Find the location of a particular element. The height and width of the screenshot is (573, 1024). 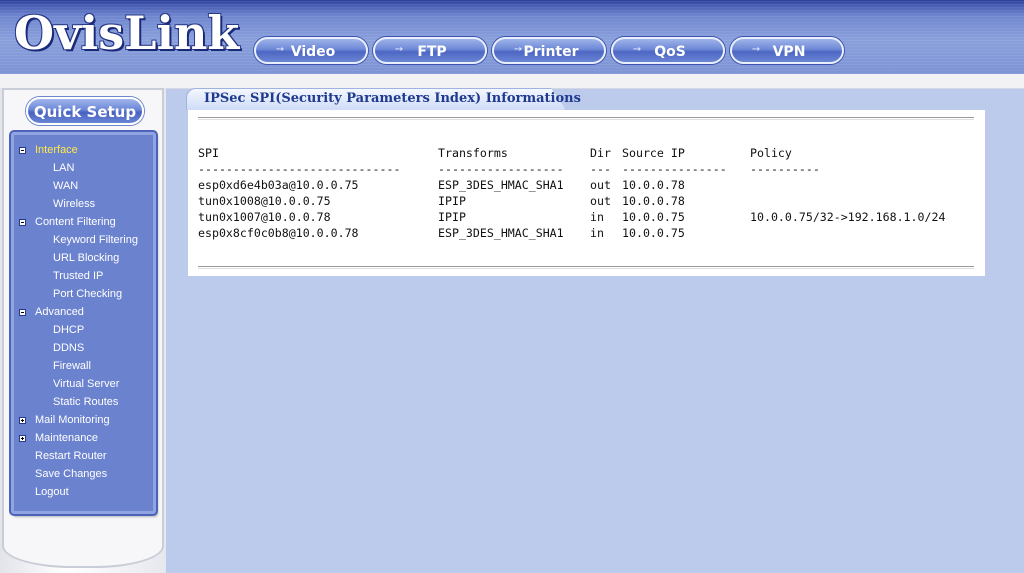

sidebar-item-advanced: Advanced is located at coordinates (59, 312).